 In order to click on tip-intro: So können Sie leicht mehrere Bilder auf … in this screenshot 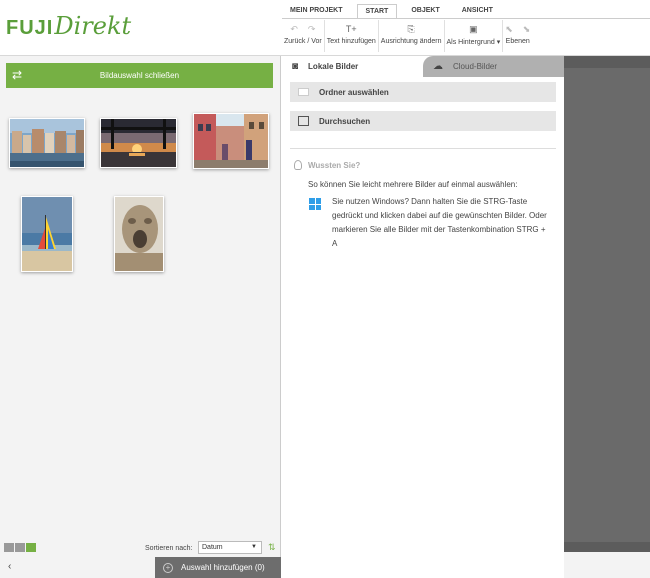, I will do `click(413, 184)`.